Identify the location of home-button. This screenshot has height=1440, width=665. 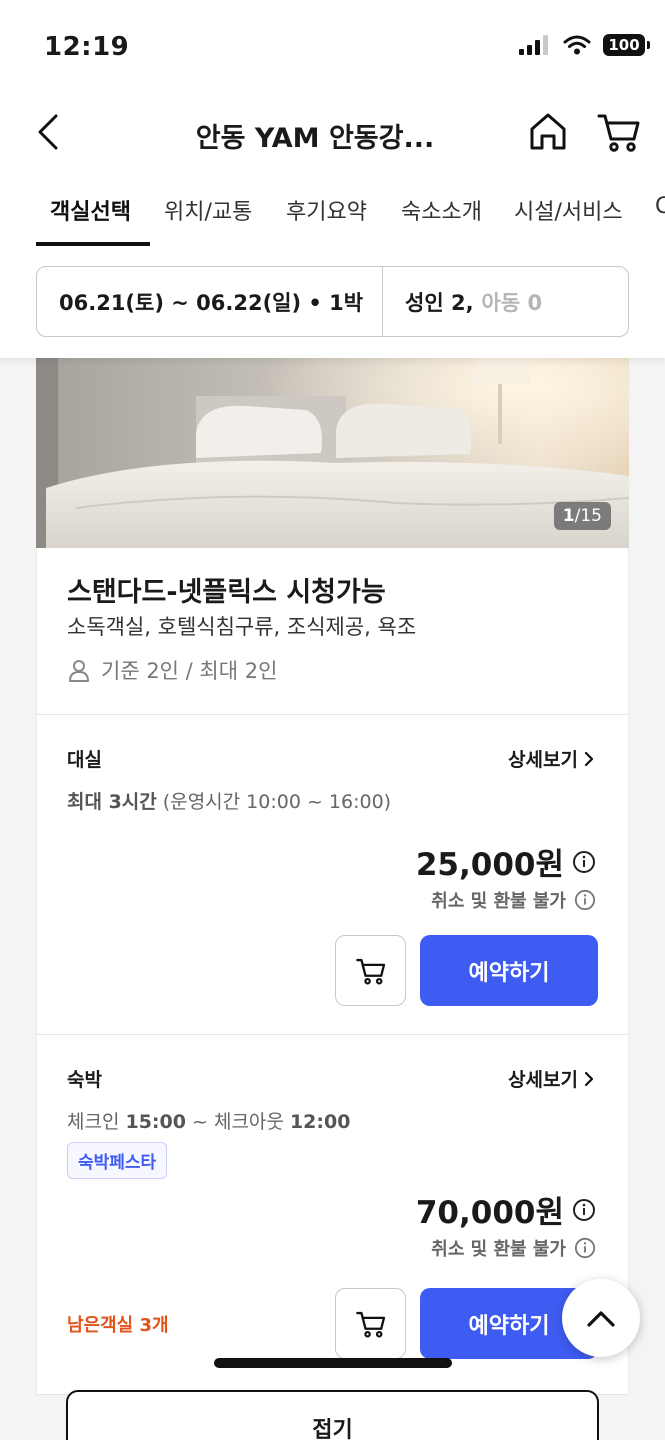
(548, 132).